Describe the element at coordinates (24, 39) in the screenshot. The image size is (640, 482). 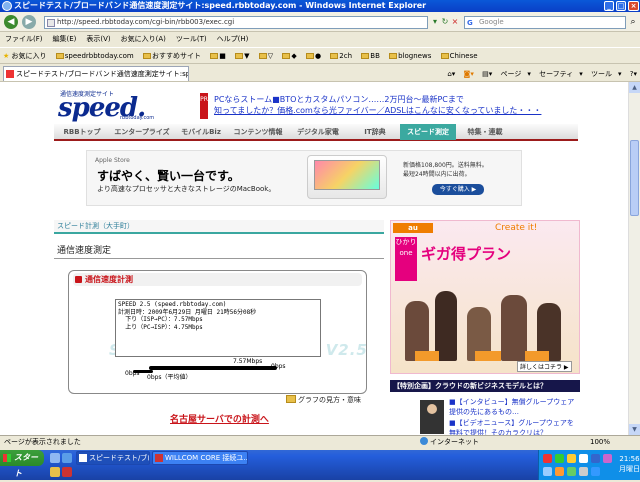
I see `menu-file: ファイル(F)` at that location.